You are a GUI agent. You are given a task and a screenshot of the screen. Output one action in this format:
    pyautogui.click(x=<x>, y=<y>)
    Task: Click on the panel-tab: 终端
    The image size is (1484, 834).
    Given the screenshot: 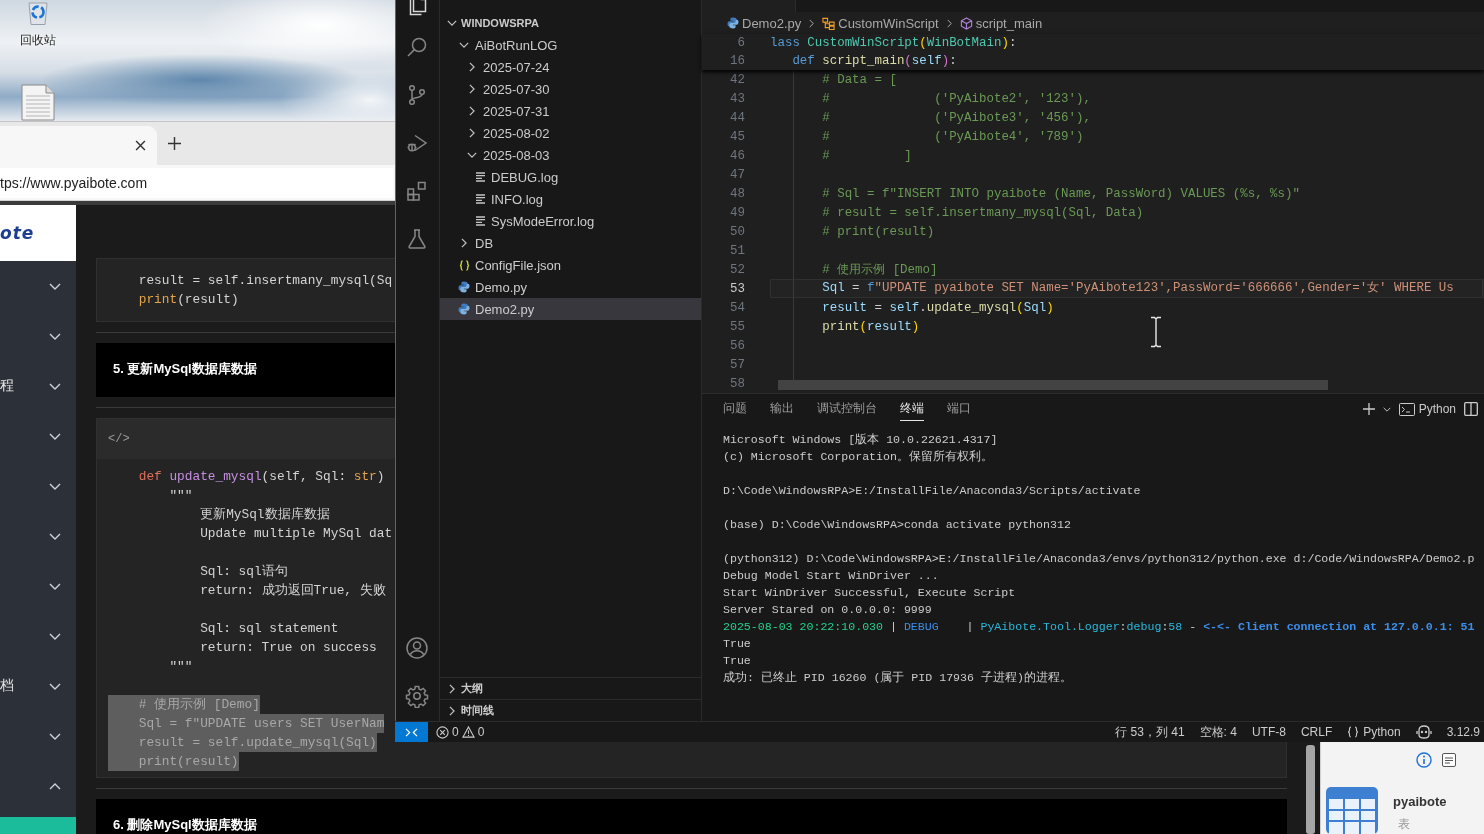 What is the action you would take?
    pyautogui.click(x=912, y=409)
    